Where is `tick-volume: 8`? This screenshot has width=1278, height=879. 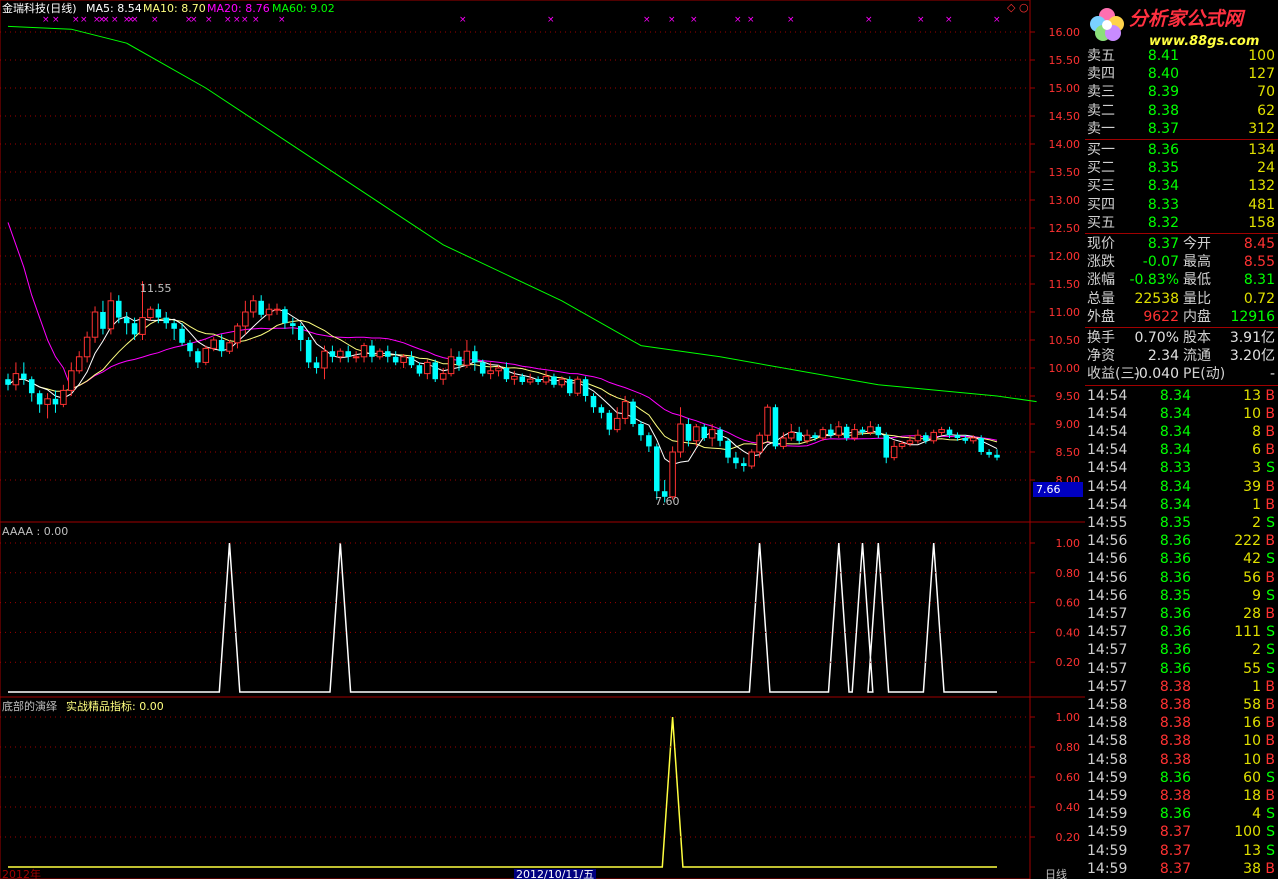
tick-volume: 8 is located at coordinates (1256, 432).